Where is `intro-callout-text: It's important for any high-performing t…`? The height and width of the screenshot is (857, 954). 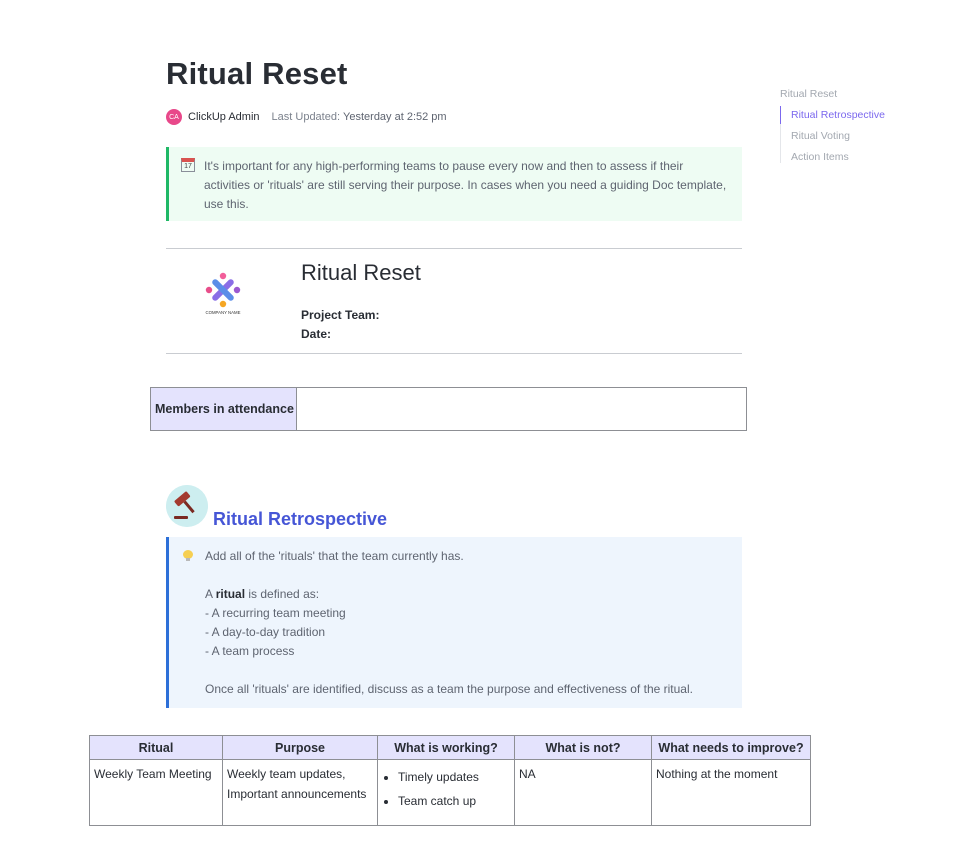 intro-callout-text: It's important for any high-performing t… is located at coordinates (465, 185).